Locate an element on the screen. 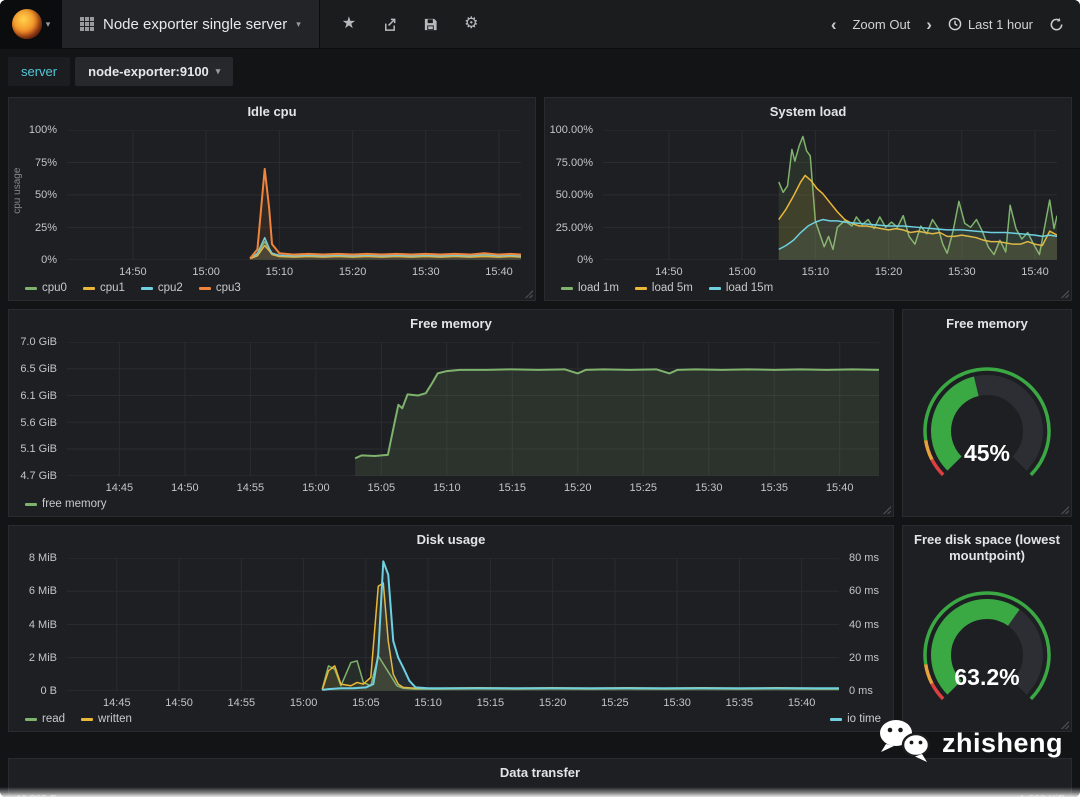 The image size is (1080, 797). legend-item: free memory is located at coordinates (66, 504).